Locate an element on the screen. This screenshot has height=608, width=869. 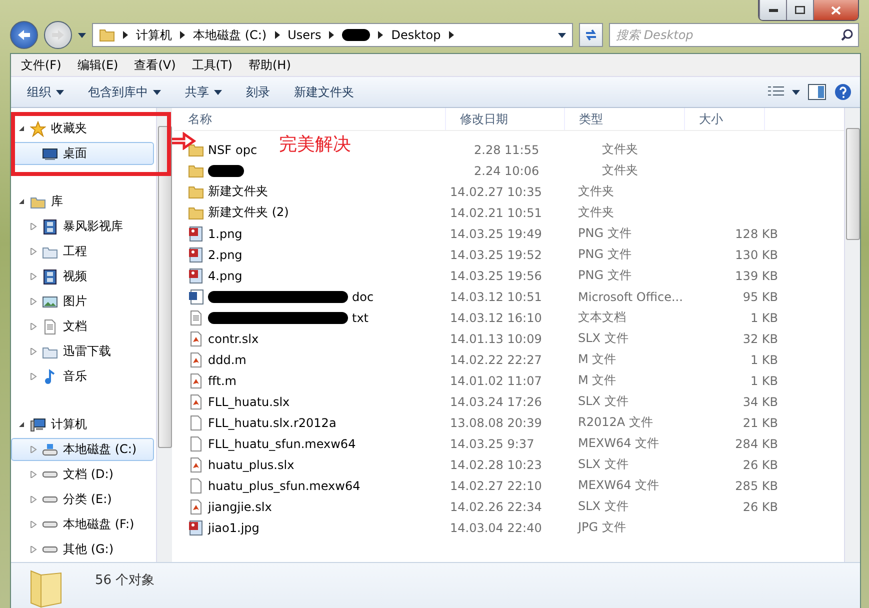
menu-item: 工具(T) is located at coordinates (212, 65).